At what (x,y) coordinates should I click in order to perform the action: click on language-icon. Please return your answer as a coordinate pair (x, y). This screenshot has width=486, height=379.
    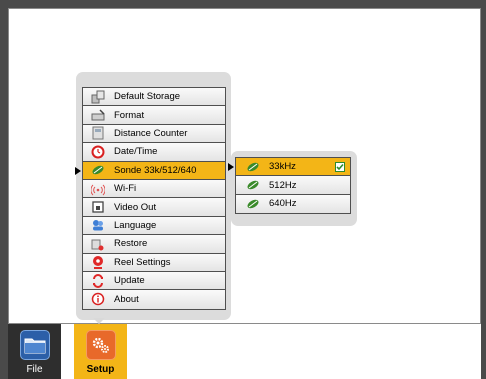
    Looking at the image, I should click on (98, 225).